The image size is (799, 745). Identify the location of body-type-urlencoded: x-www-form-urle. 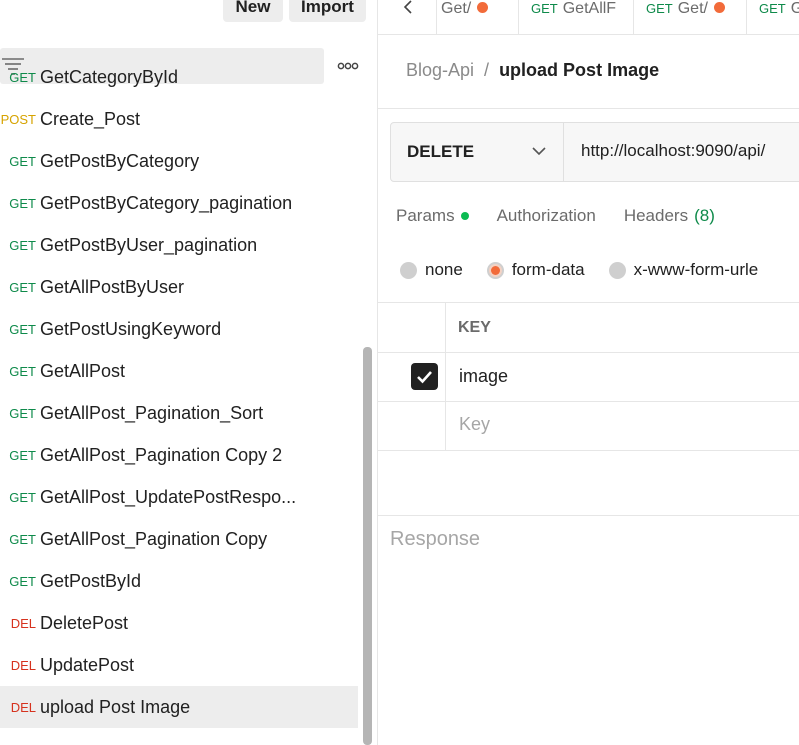
(683, 270).